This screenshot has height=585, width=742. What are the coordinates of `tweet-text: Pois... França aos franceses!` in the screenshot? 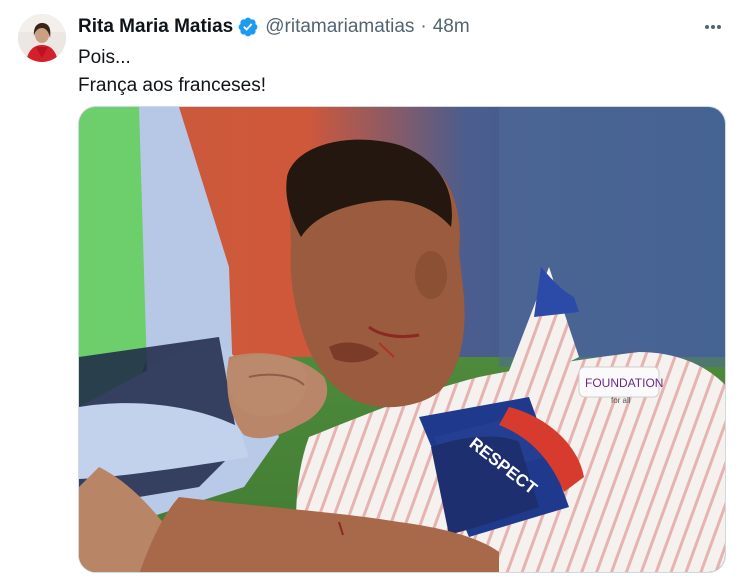 It's located at (172, 72).